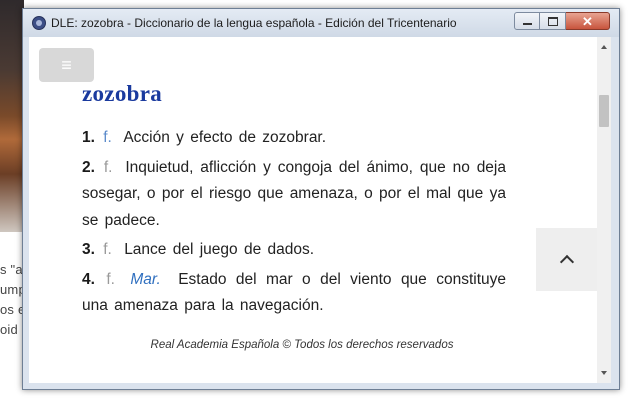 The height and width of the screenshot is (400, 640). I want to click on scroll-to-top-button, so click(566, 259).